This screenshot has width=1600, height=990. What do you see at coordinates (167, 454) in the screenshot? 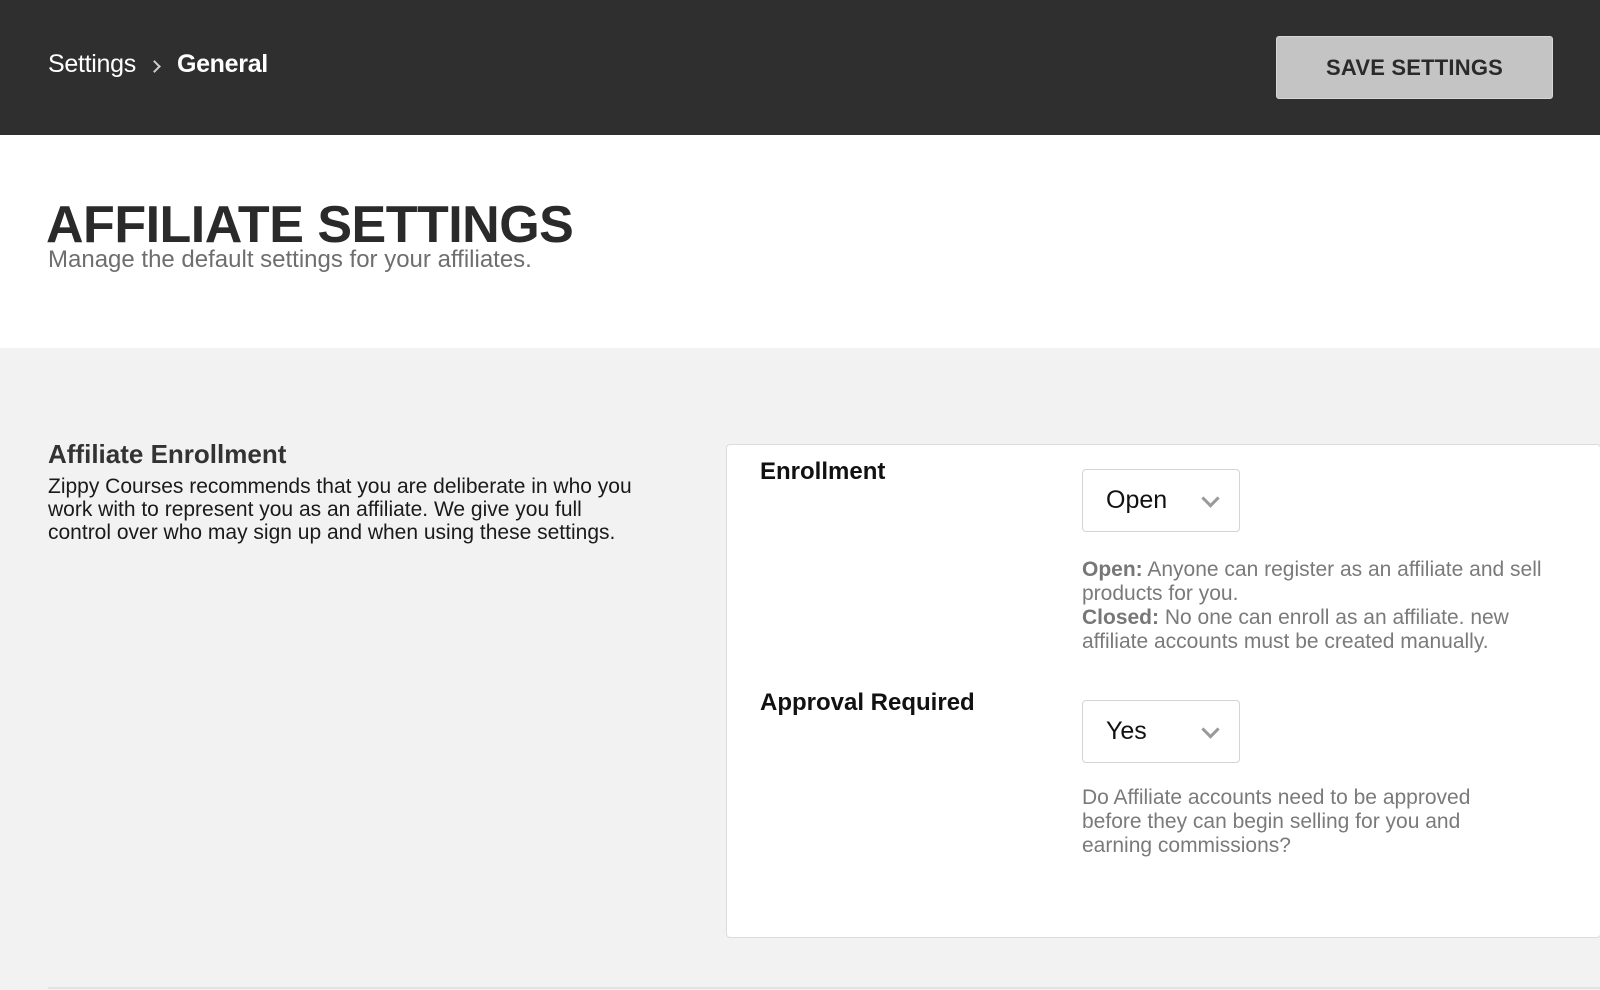
I see `section-title: Affiliate Enrollment` at bounding box center [167, 454].